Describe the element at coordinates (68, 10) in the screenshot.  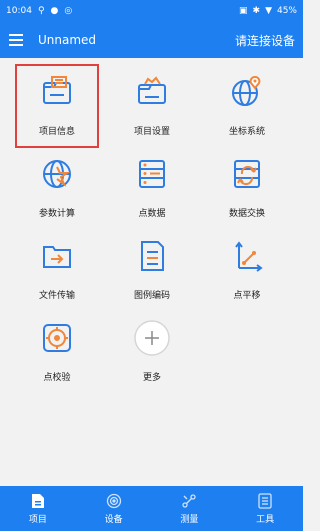
I see `sync-icon: ◎` at that location.